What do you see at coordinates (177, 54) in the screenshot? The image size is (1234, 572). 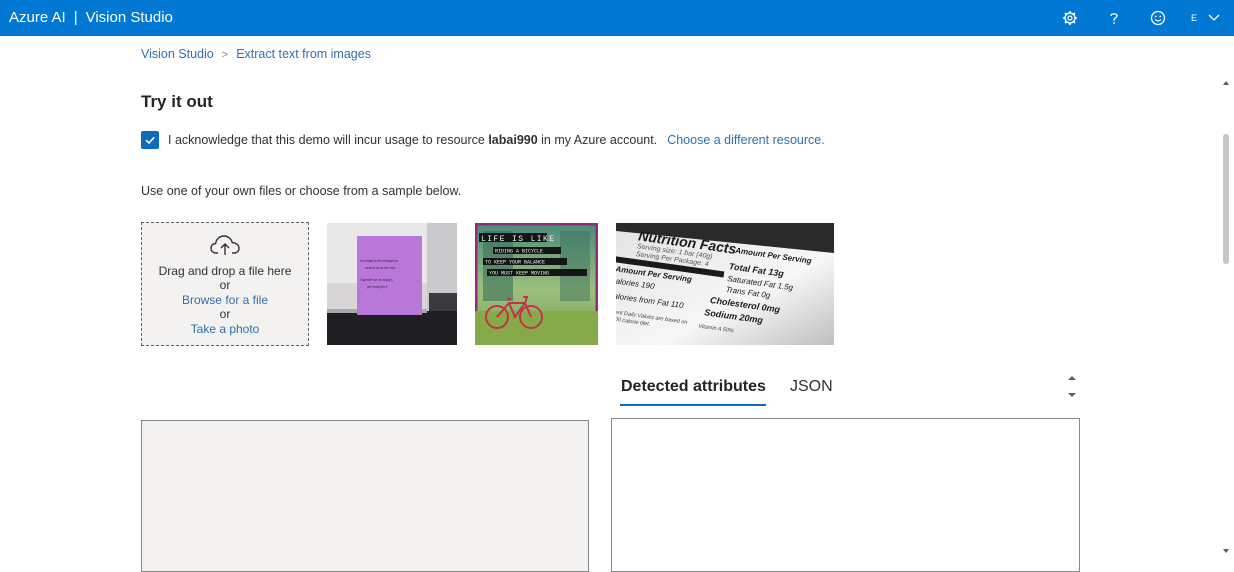 I see `breadcrumb-vision-studio: Vision Studio` at bounding box center [177, 54].